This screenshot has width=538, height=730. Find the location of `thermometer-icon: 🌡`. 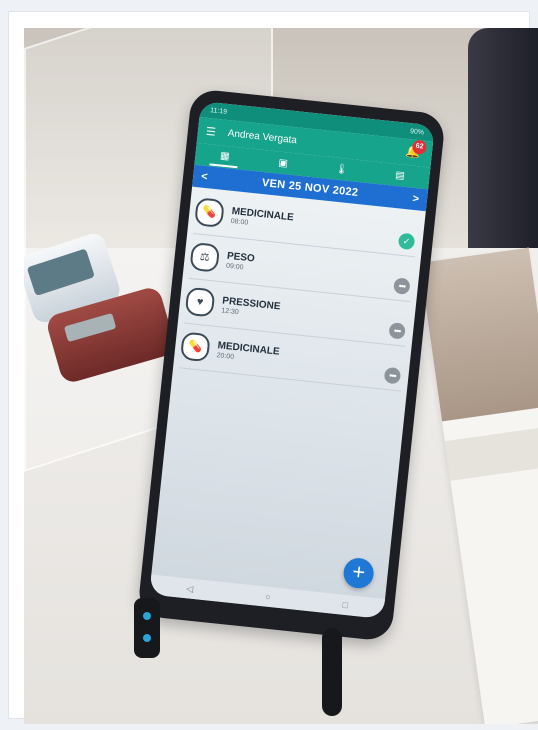

thermometer-icon: 🌡 is located at coordinates (341, 169).